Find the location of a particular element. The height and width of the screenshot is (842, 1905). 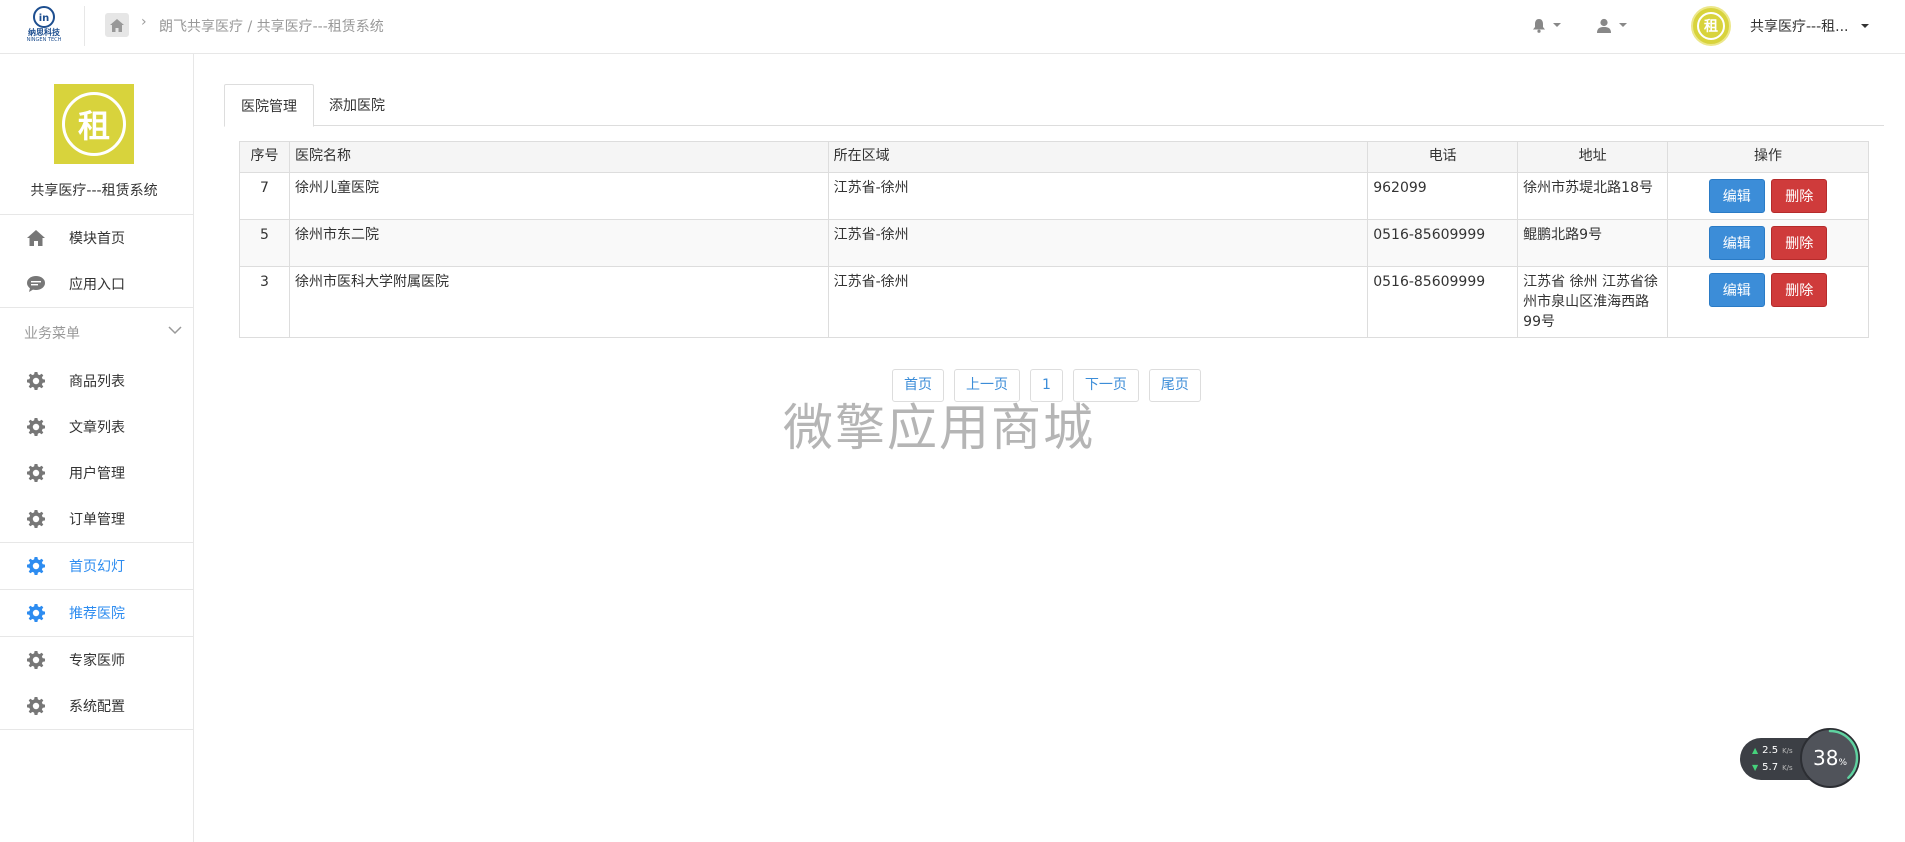

cell-id: 7 is located at coordinates (264, 196).